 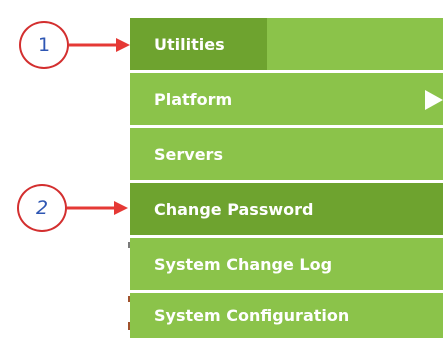 What do you see at coordinates (234, 209) in the screenshot?
I see `menu-item-change-password-label: Change Password` at bounding box center [234, 209].